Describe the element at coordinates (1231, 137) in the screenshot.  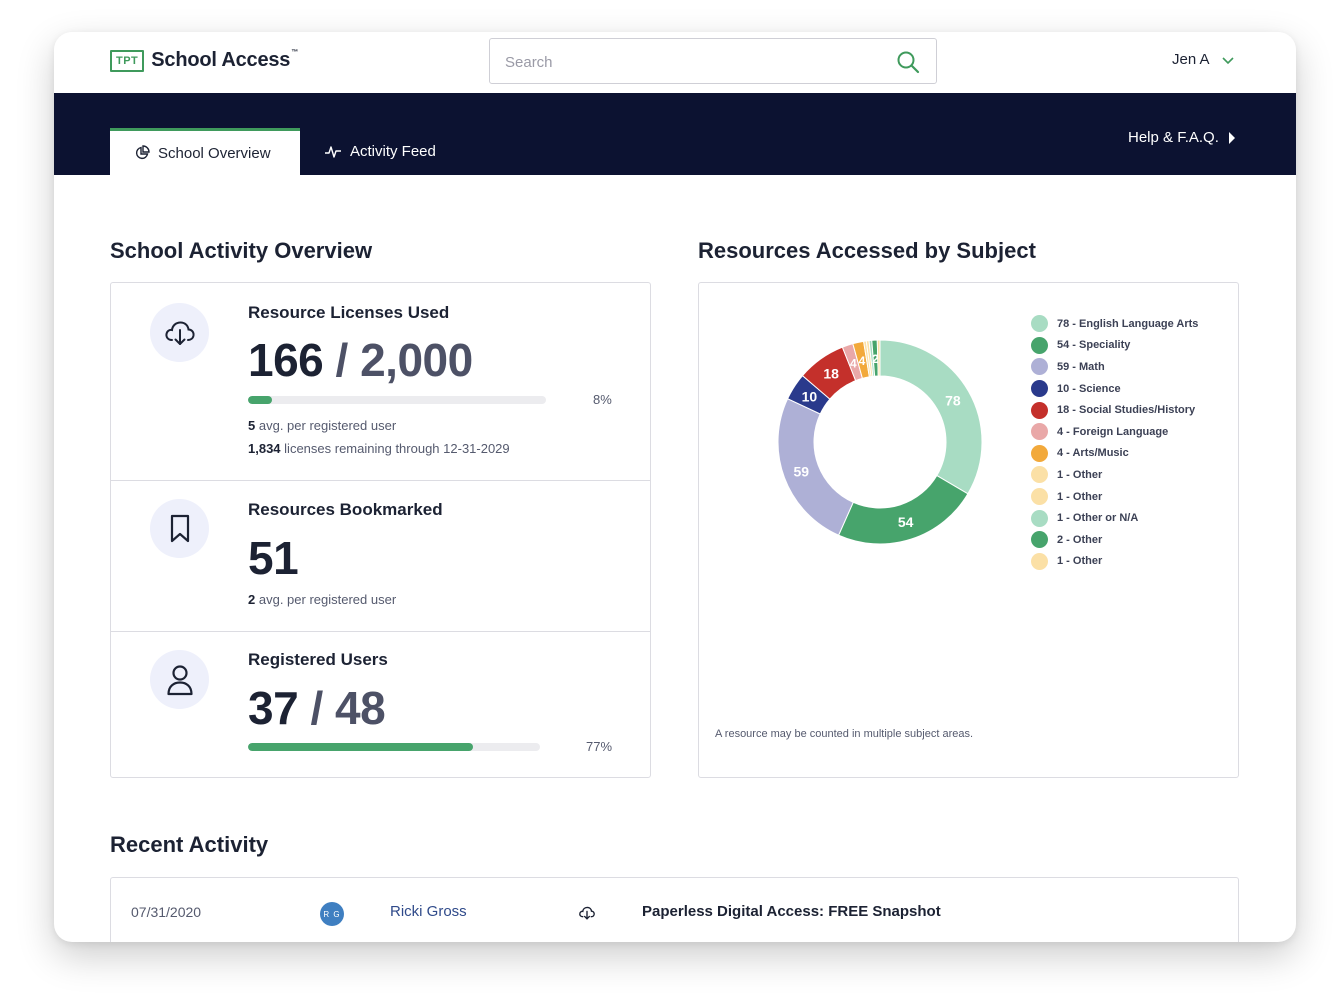
I see `caret-right-icon` at that location.